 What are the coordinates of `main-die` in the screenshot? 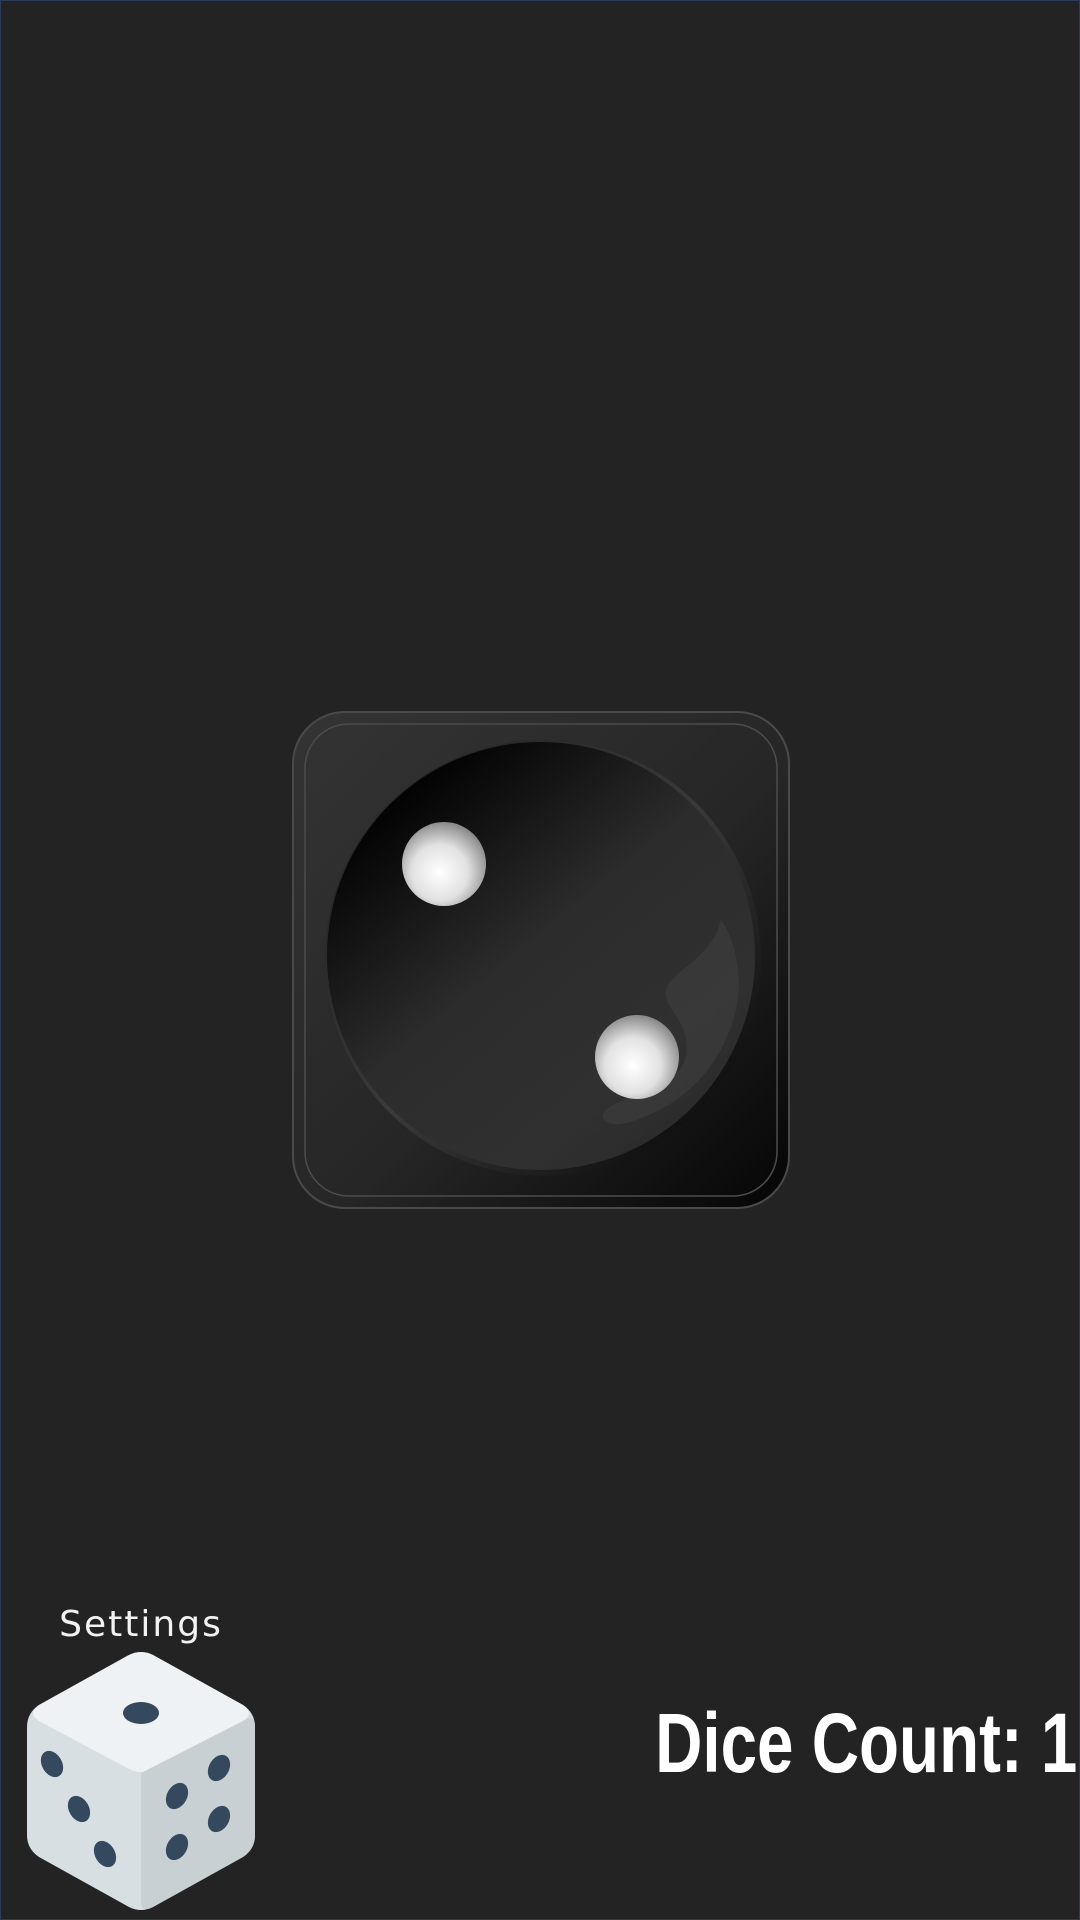 It's located at (541, 960).